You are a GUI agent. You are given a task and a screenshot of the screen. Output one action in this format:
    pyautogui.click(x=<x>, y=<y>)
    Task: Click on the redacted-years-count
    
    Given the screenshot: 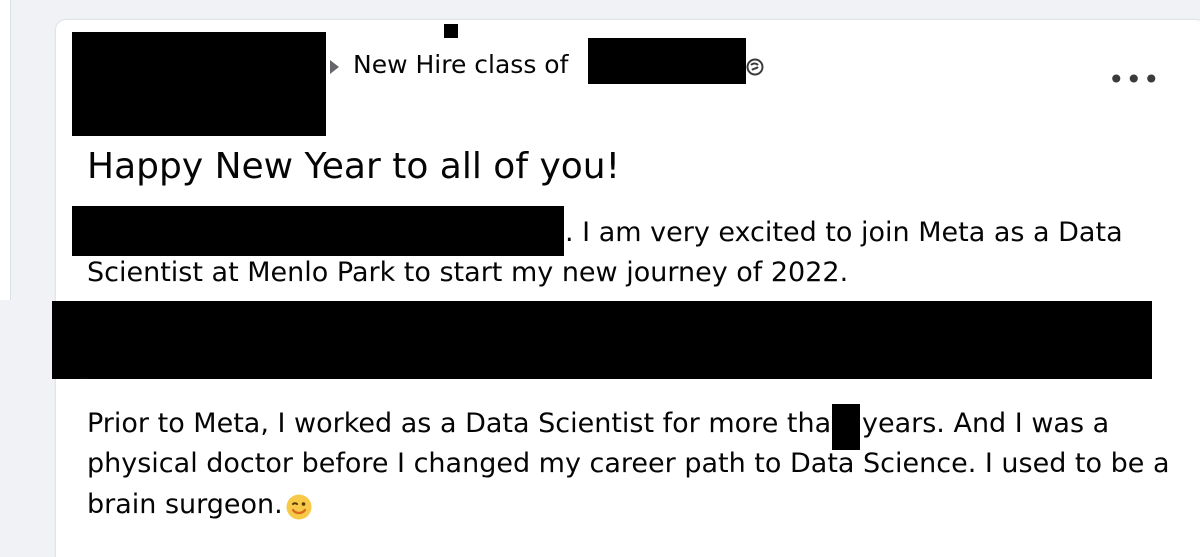 What is the action you would take?
    pyautogui.click(x=846, y=427)
    